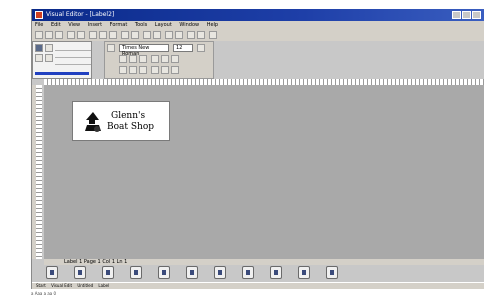 The height and width of the screenshot is (302, 484). Describe the element at coordinates (143, 59) in the screenshot. I see `underline-icon` at that location.